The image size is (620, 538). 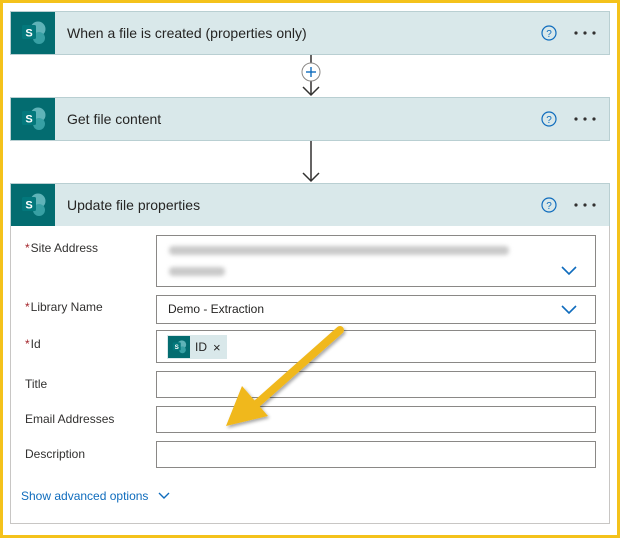 What do you see at coordinates (201, 347) in the screenshot?
I see `token-label: ID` at bounding box center [201, 347].